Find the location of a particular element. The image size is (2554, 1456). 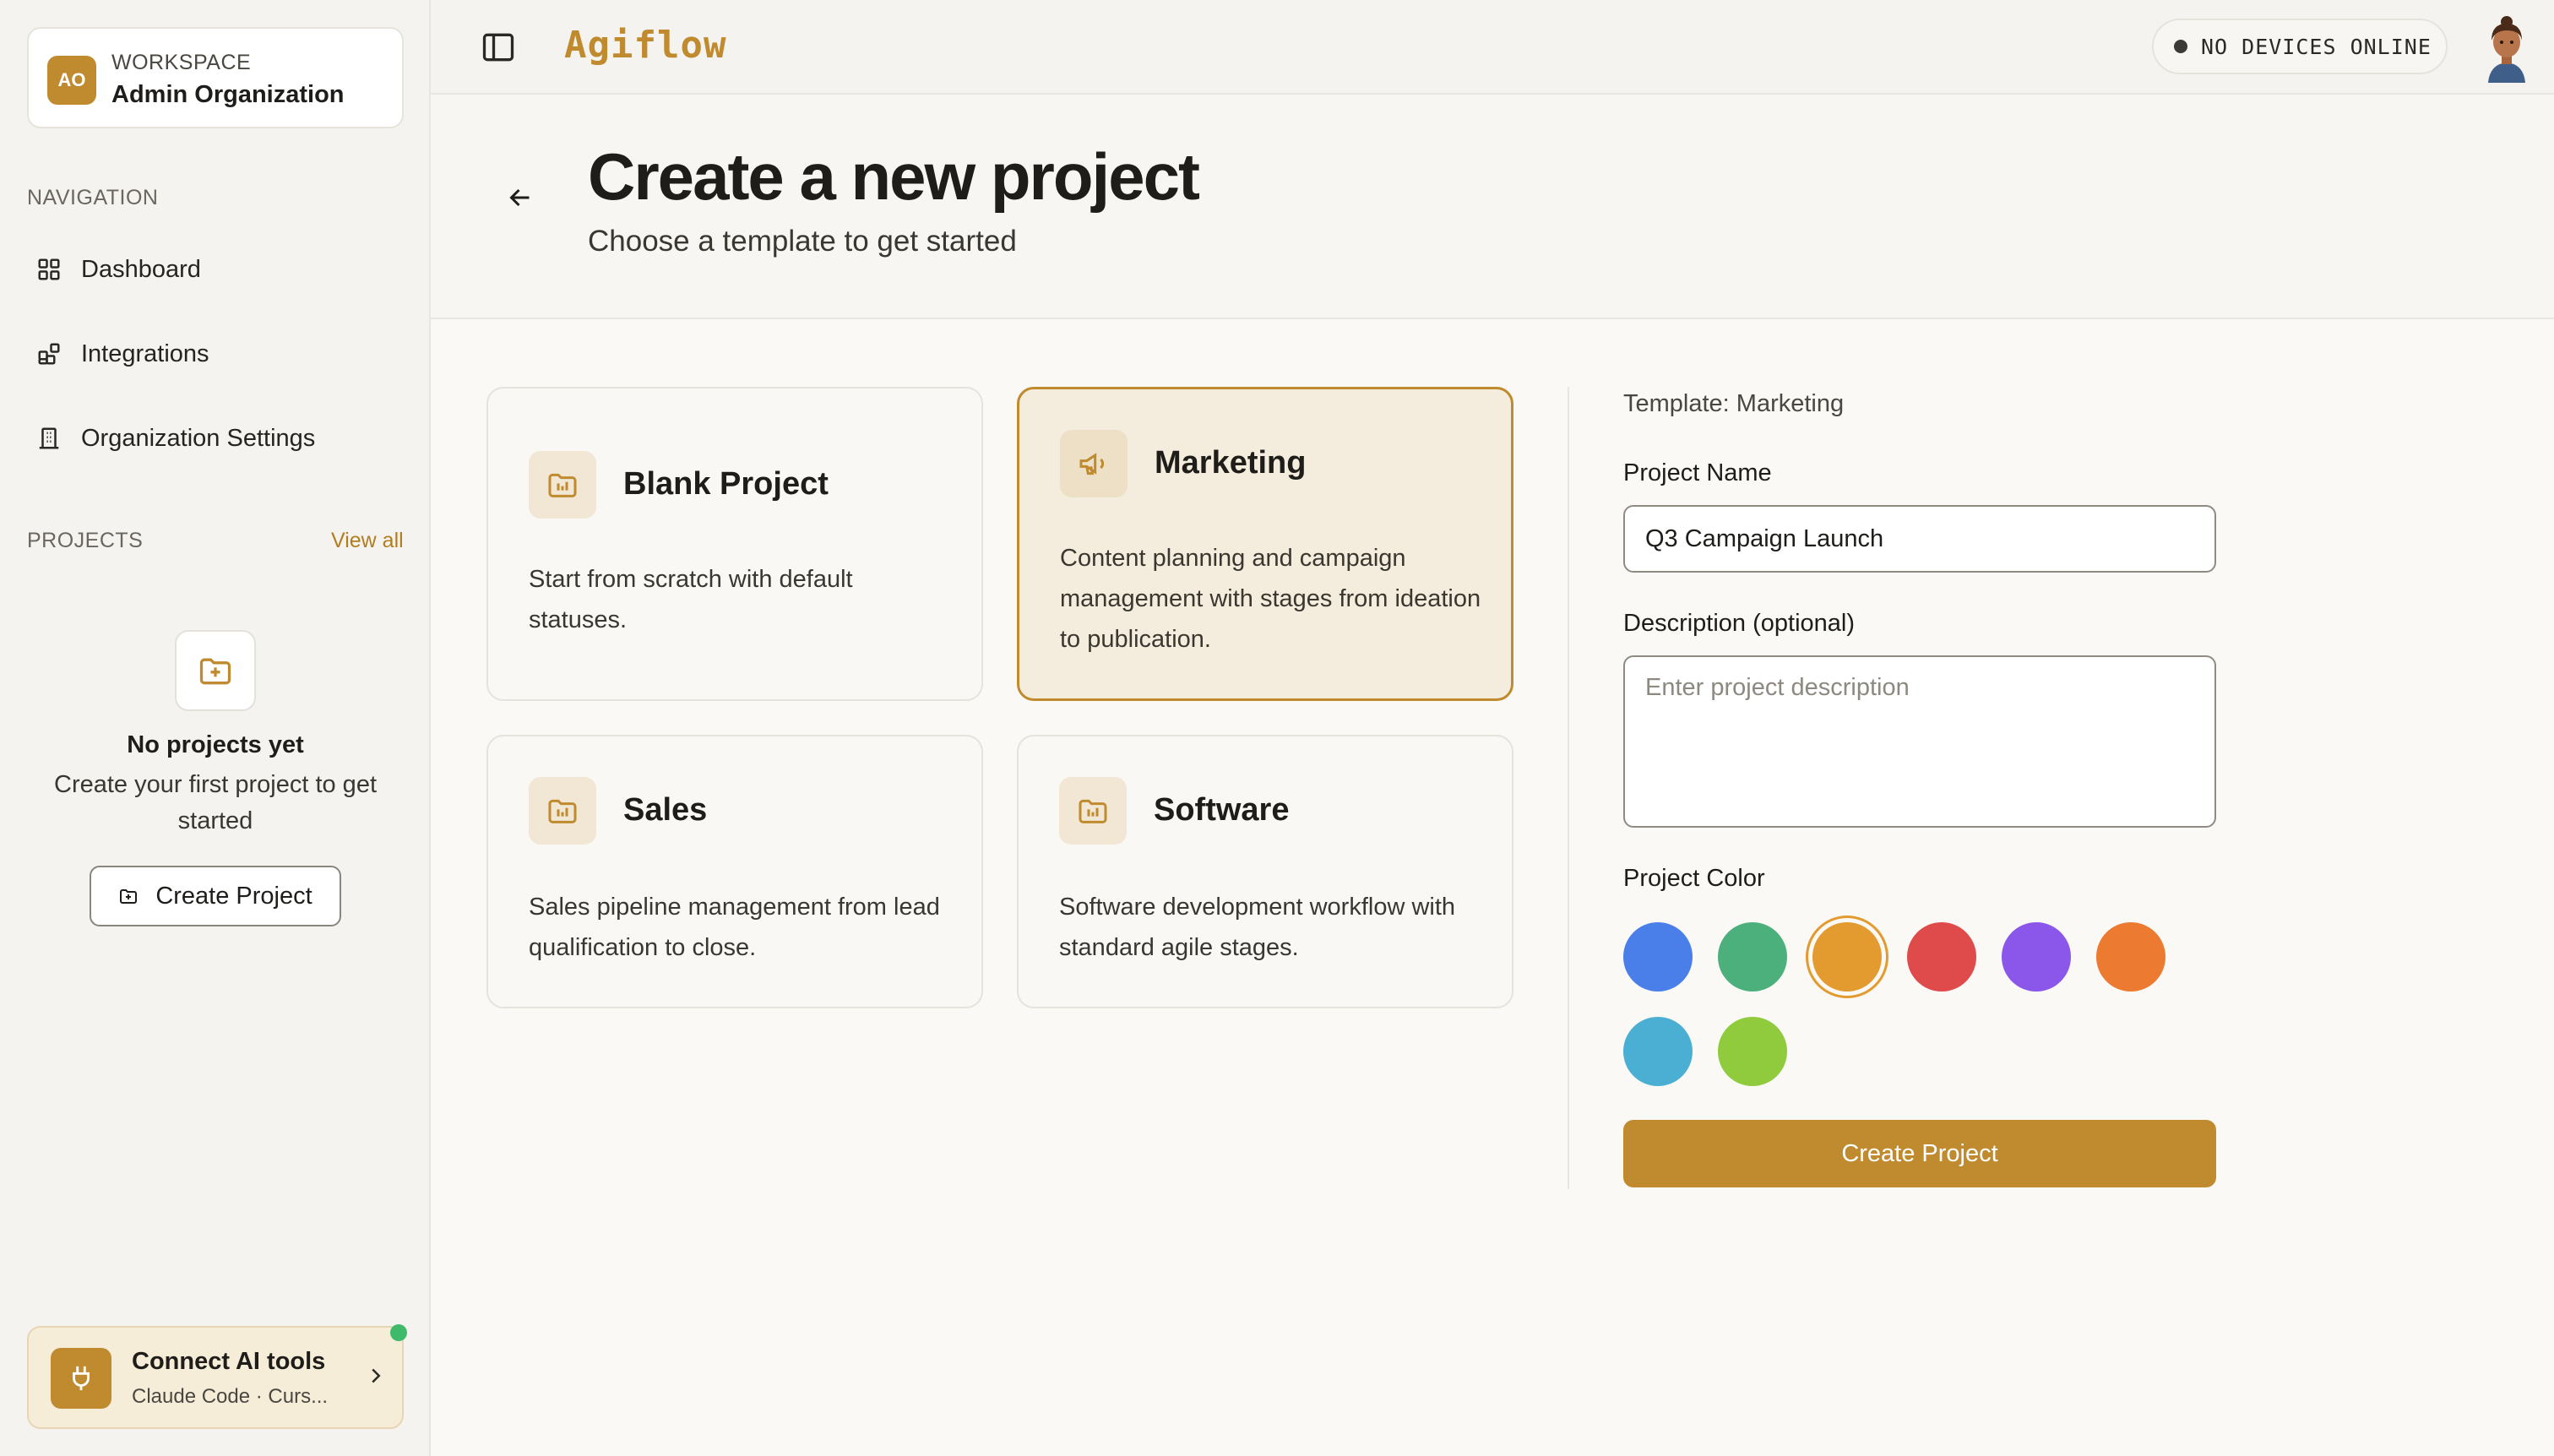

workspace-kicker: WORKSPACE is located at coordinates (181, 62).